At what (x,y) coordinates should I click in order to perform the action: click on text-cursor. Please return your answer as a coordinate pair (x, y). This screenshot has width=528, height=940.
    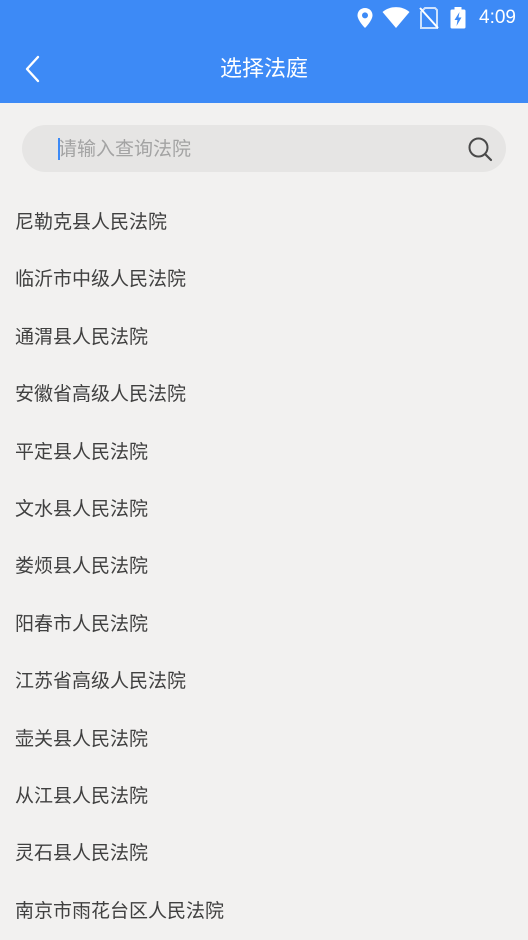
    Looking at the image, I should click on (59, 149).